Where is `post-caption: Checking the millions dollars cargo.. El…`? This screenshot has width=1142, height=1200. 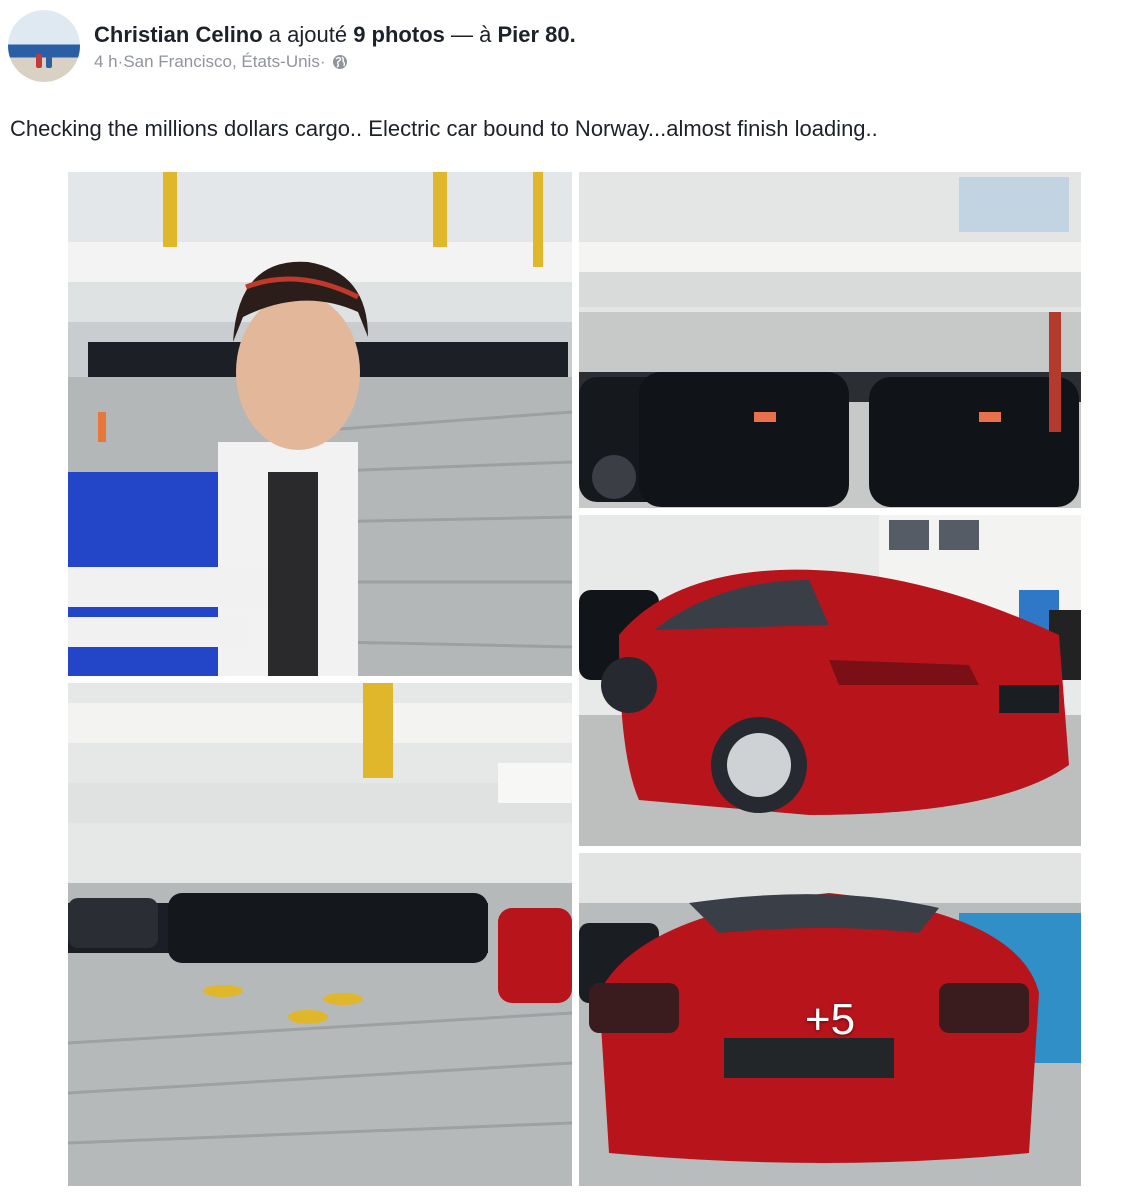 post-caption: Checking the millions dollars cargo.. El… is located at coordinates (444, 128).